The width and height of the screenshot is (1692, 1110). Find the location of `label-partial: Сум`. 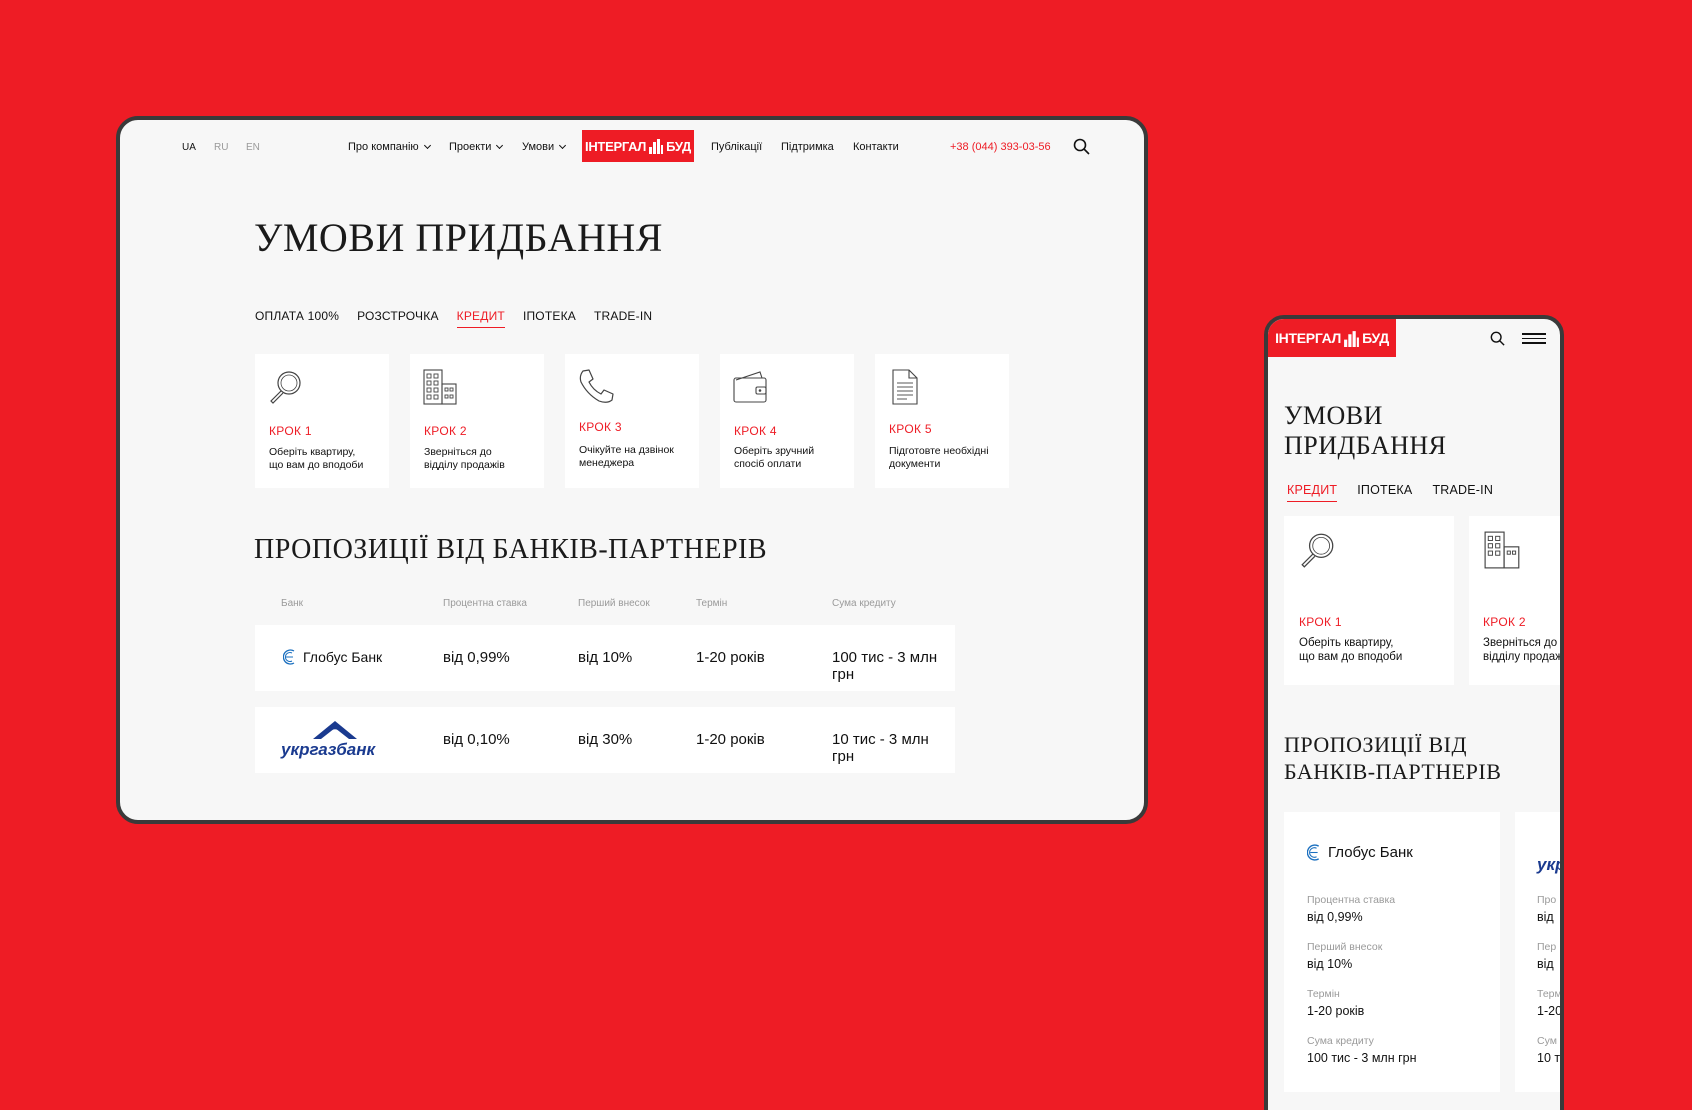

label-partial: Сум is located at coordinates (1547, 1041).